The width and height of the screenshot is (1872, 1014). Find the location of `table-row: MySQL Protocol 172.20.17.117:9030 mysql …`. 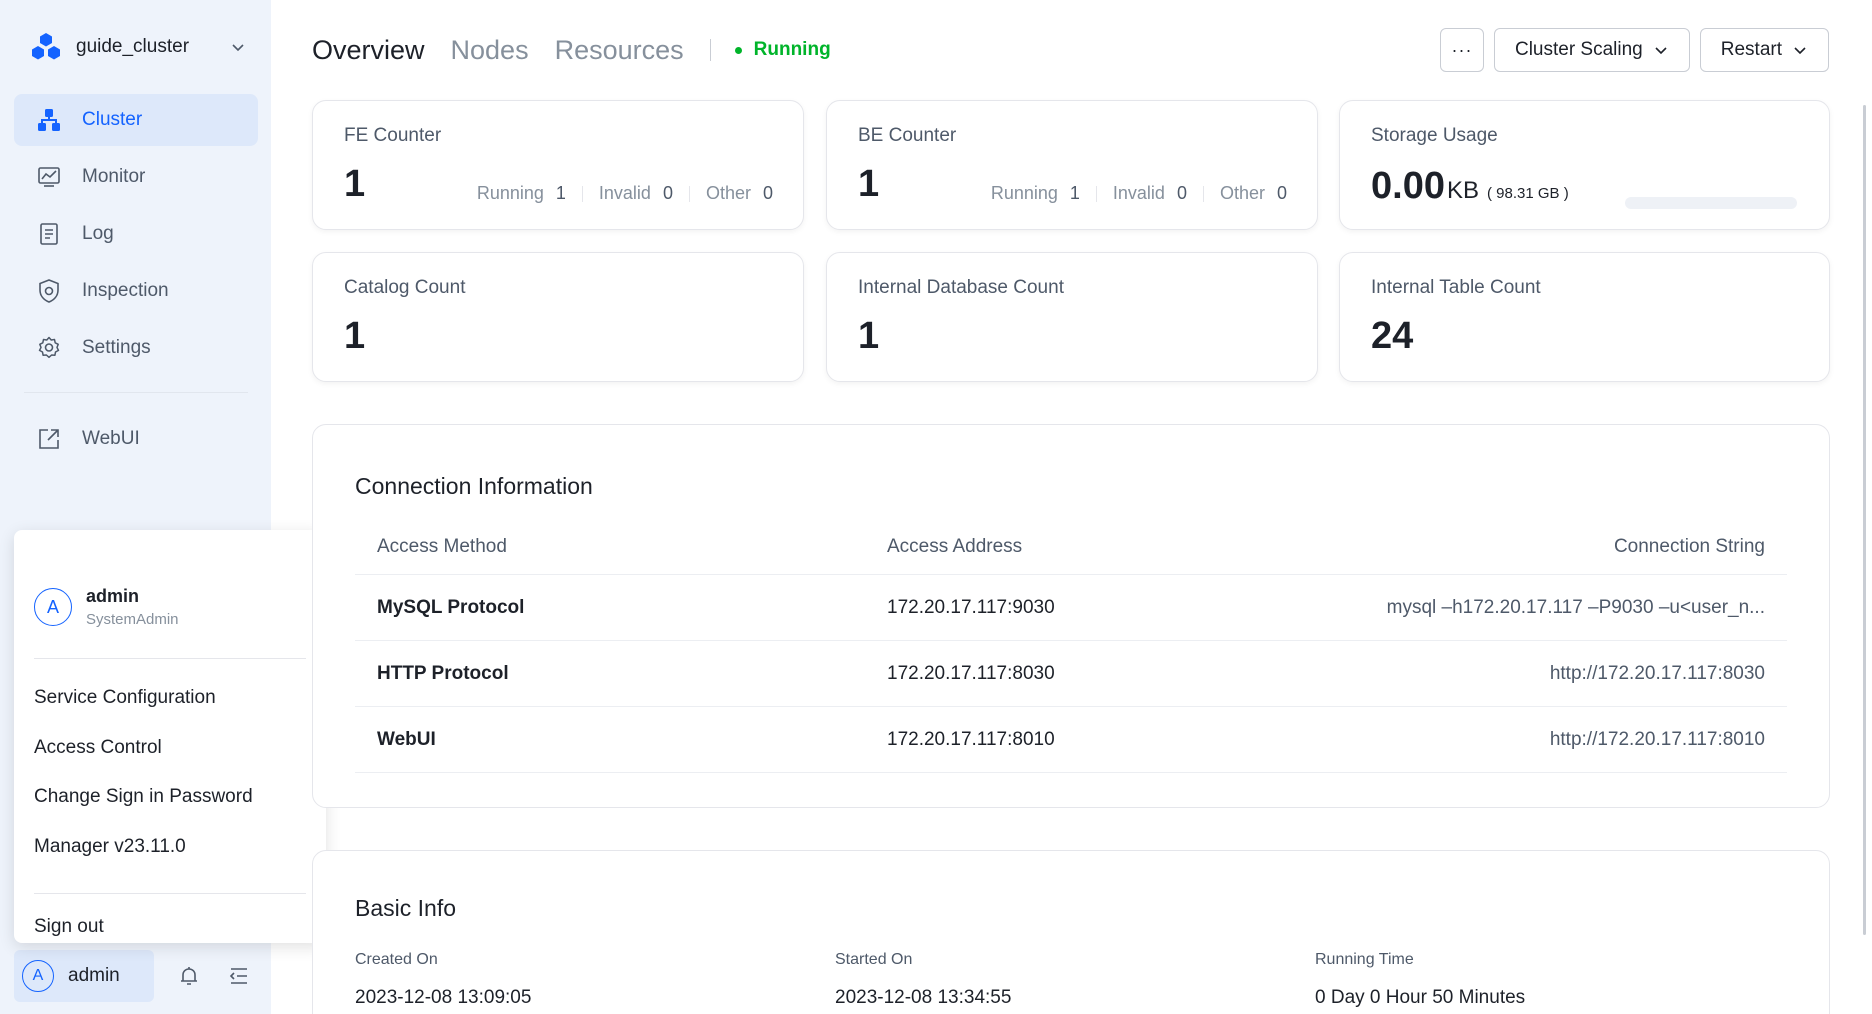

table-row: MySQL Protocol 172.20.17.117:9030 mysql … is located at coordinates (1071, 608).